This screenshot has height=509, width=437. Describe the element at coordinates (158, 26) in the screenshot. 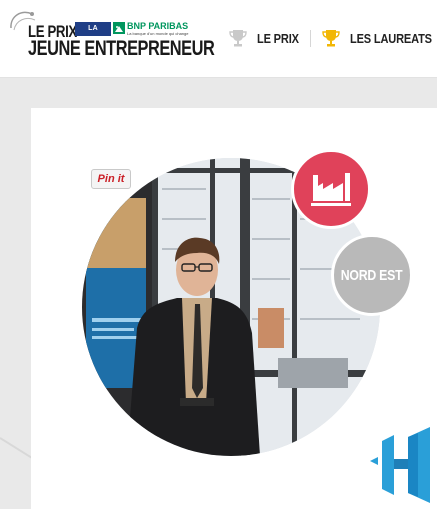

I see `bnp-paribas-name: BNP PARIBAS` at that location.